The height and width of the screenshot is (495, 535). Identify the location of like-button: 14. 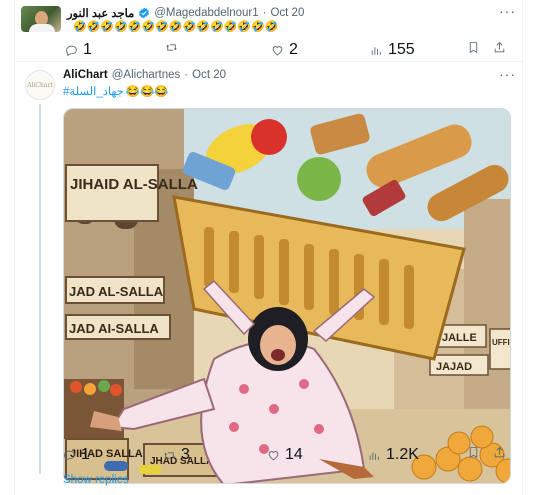
(285, 455).